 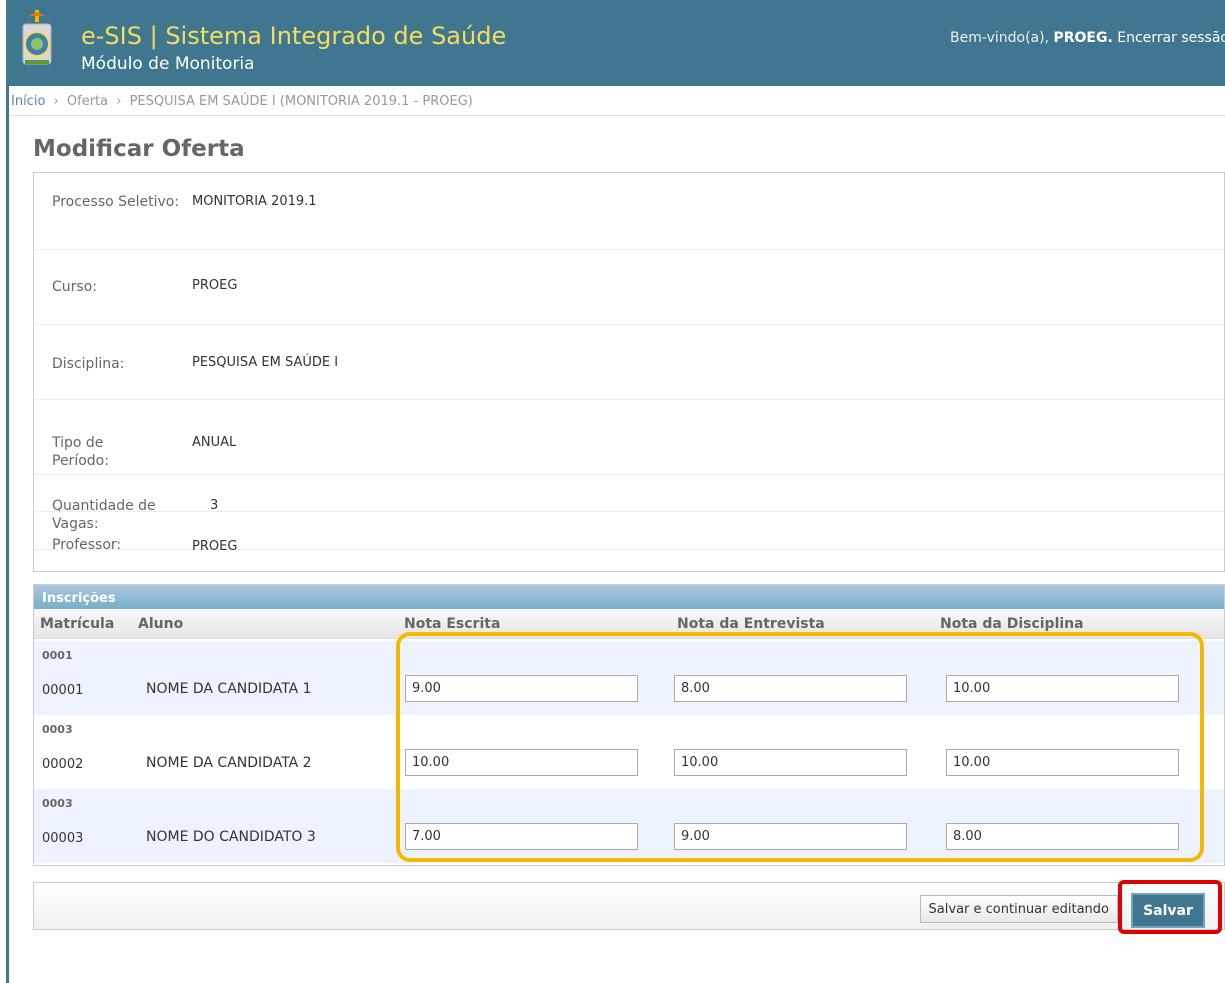 I want to click on submit-row: Salvar e continuar editando, so click(x=629, y=906).